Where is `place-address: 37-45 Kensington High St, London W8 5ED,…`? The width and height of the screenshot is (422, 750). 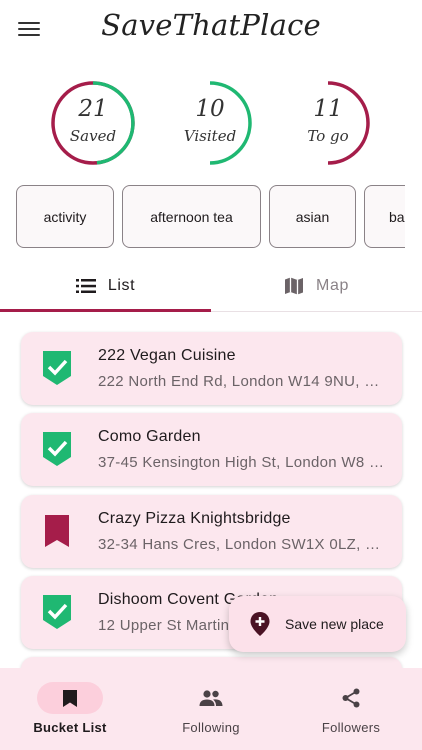
place-address: 37-45 Kensington High St, London W8 5ED,… is located at coordinates (241, 462).